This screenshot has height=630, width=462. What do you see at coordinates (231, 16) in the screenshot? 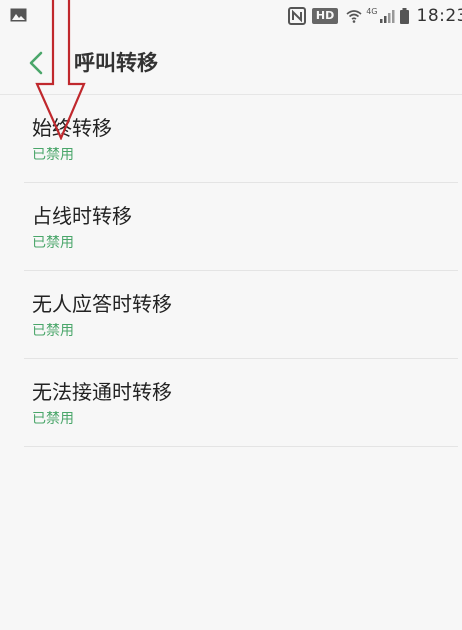
I see `status-bar: HD 4G 18:23` at bounding box center [231, 16].